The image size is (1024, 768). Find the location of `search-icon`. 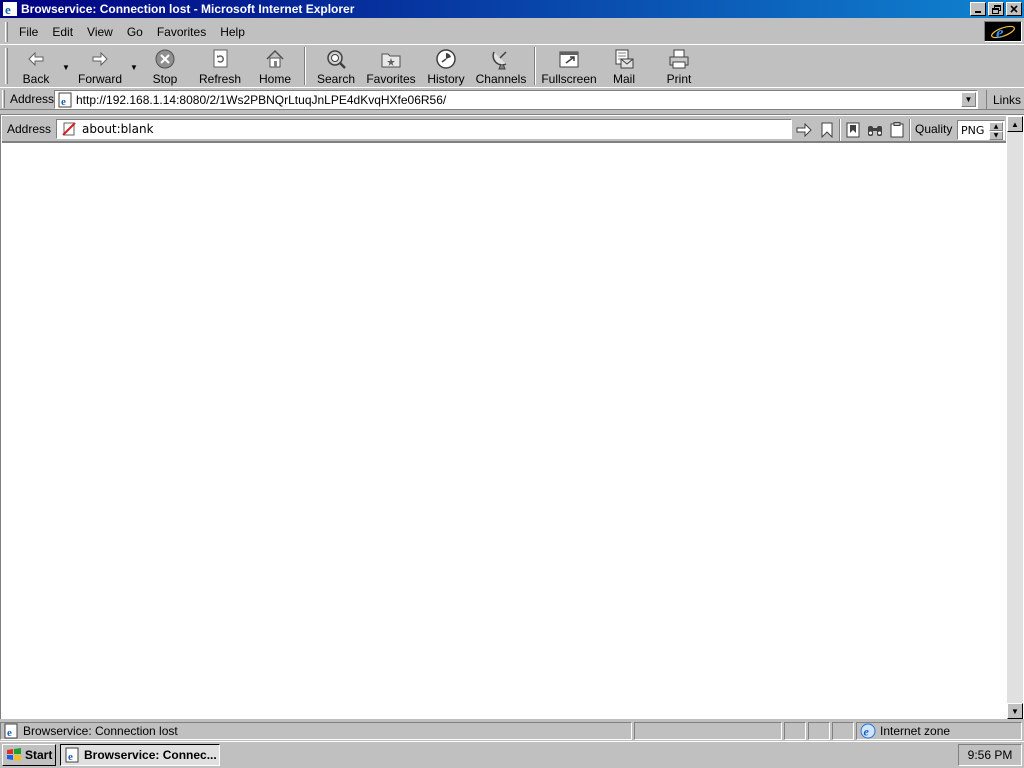

search-icon is located at coordinates (336, 59).